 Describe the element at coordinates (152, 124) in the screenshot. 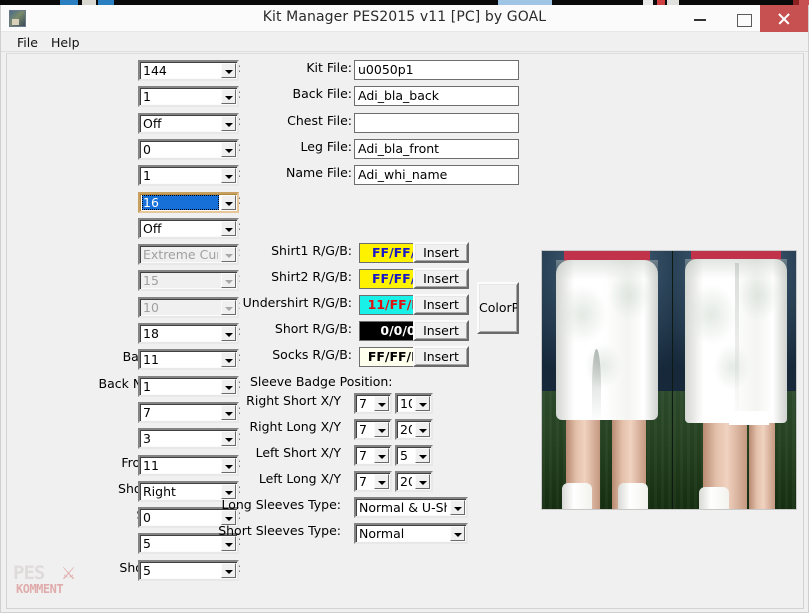

I see `combo-tight-value: Off` at that location.